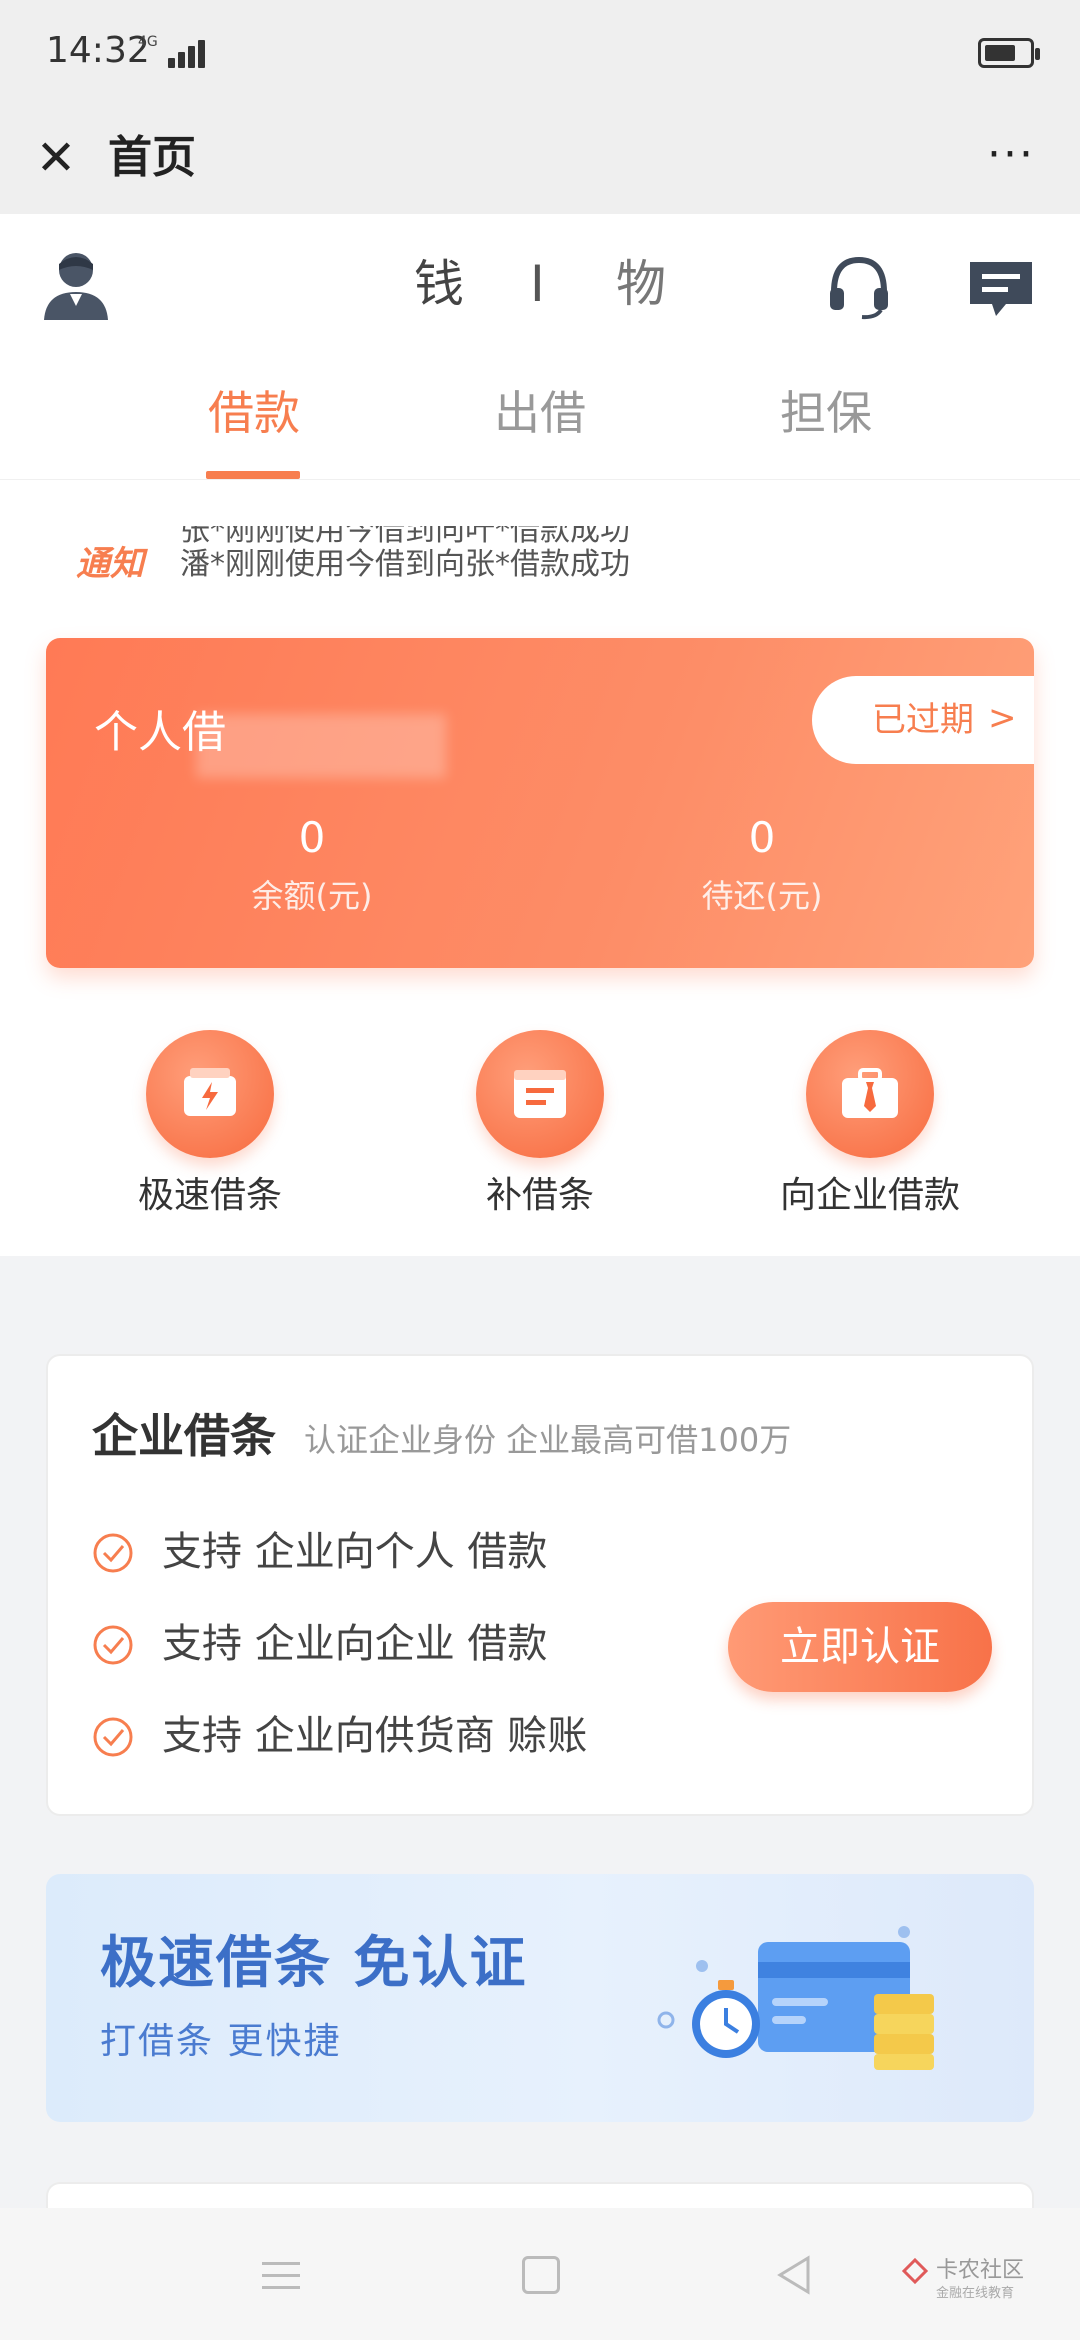 Image resolution: width=1080 pixels, height=2340 pixels. I want to click on system-nav-bar: 卡农社区 金融在线教育, so click(540, 2274).